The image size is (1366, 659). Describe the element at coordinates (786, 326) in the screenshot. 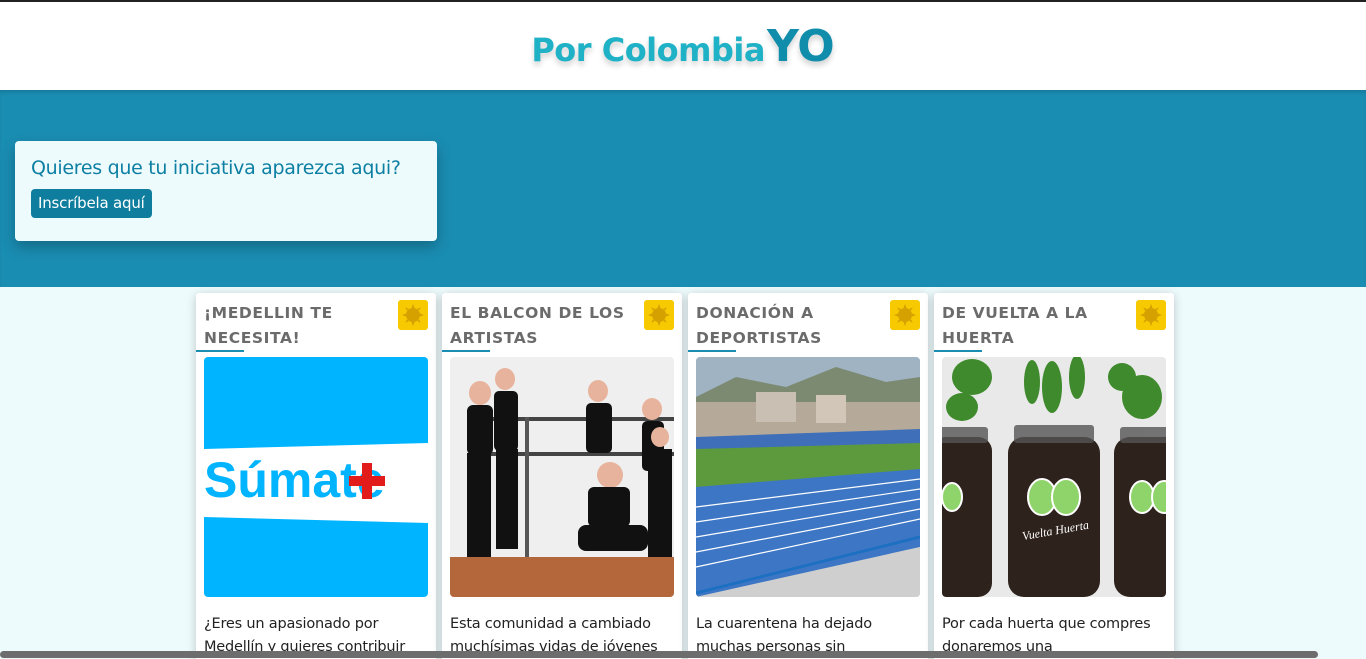

I see `card-title: DONACIÓN A DEPORTISTAS` at that location.